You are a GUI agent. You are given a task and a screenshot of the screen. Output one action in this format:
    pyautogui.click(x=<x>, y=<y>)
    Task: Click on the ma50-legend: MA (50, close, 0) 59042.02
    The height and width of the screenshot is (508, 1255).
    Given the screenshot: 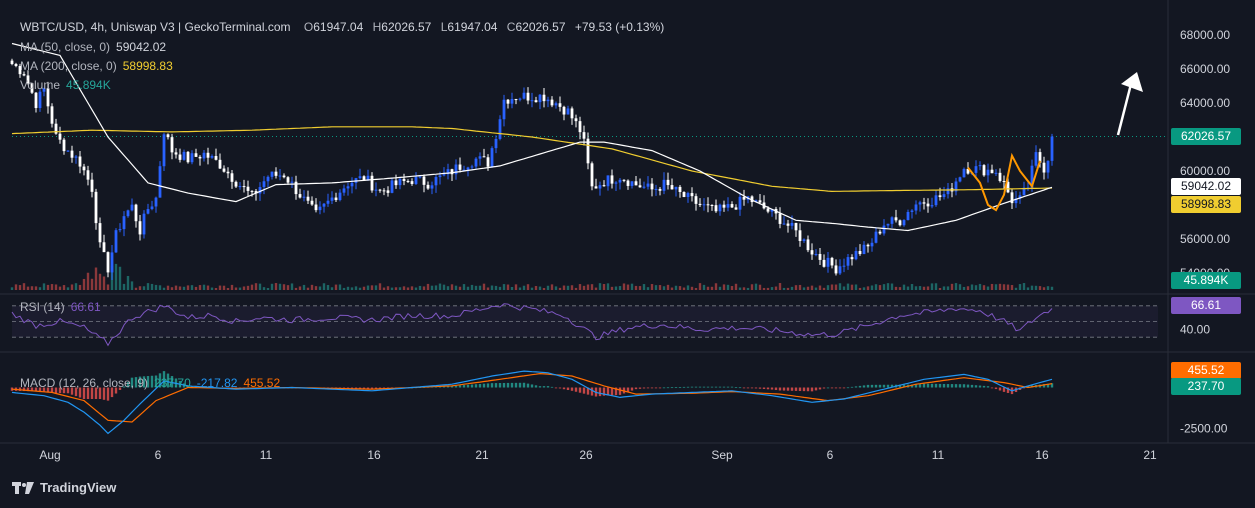 What is the action you would take?
    pyautogui.click(x=93, y=47)
    